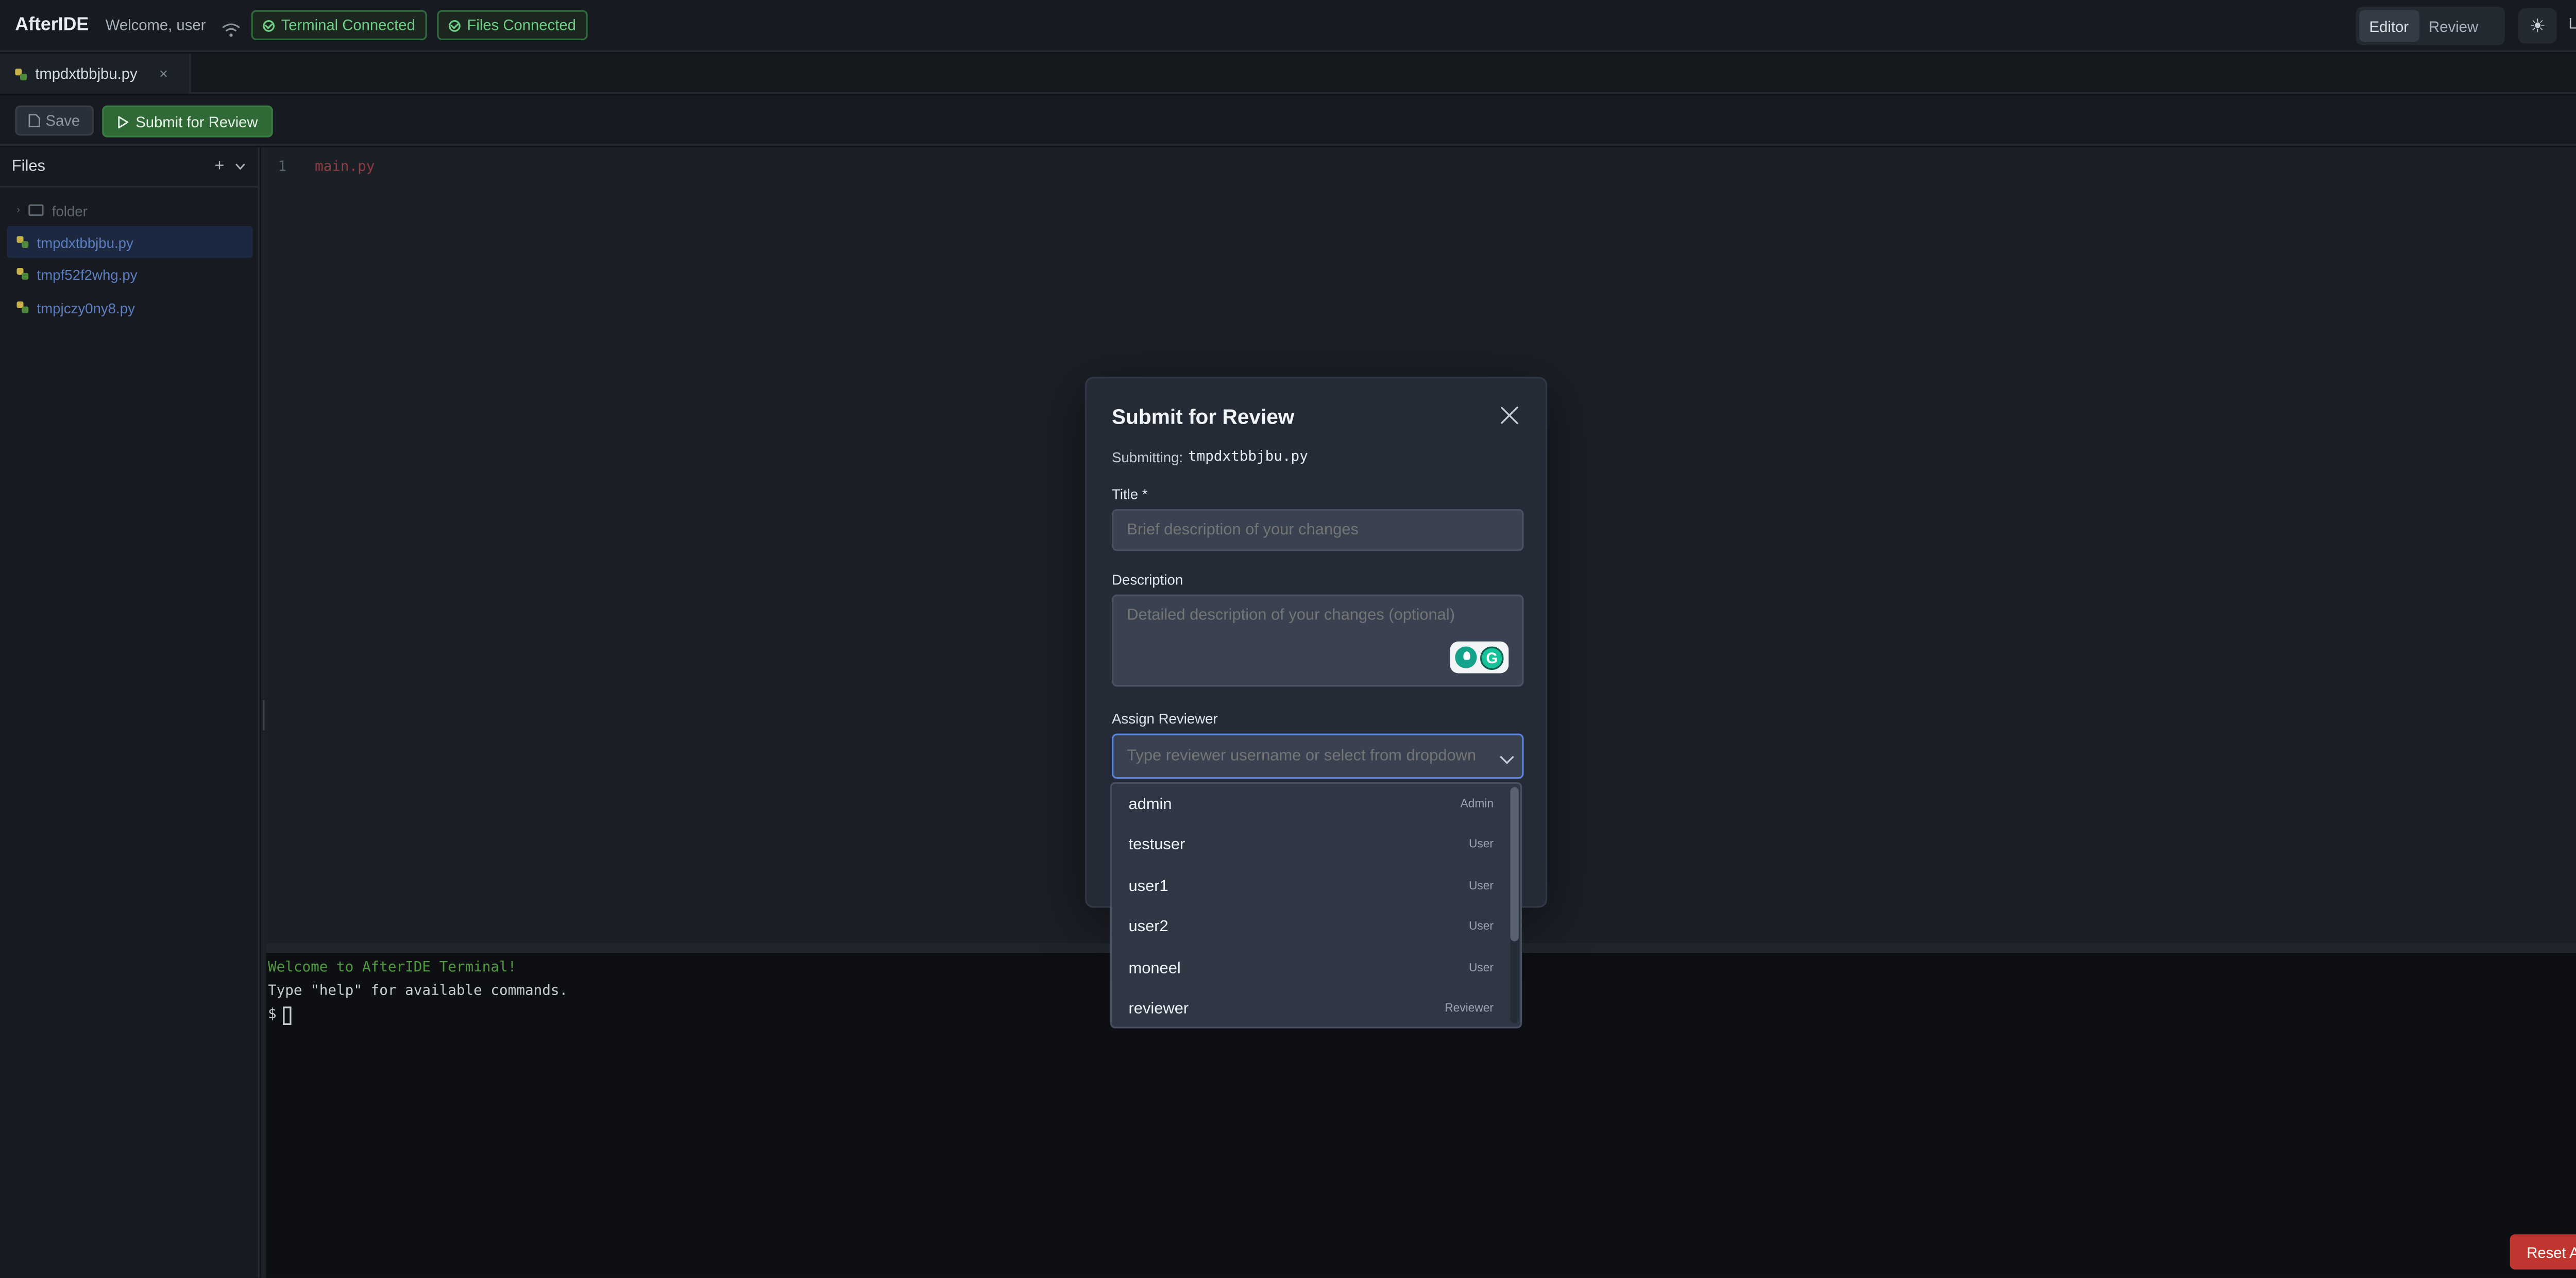 Image resolution: width=2576 pixels, height=1278 pixels. I want to click on description-label: Description, so click(1147, 579).